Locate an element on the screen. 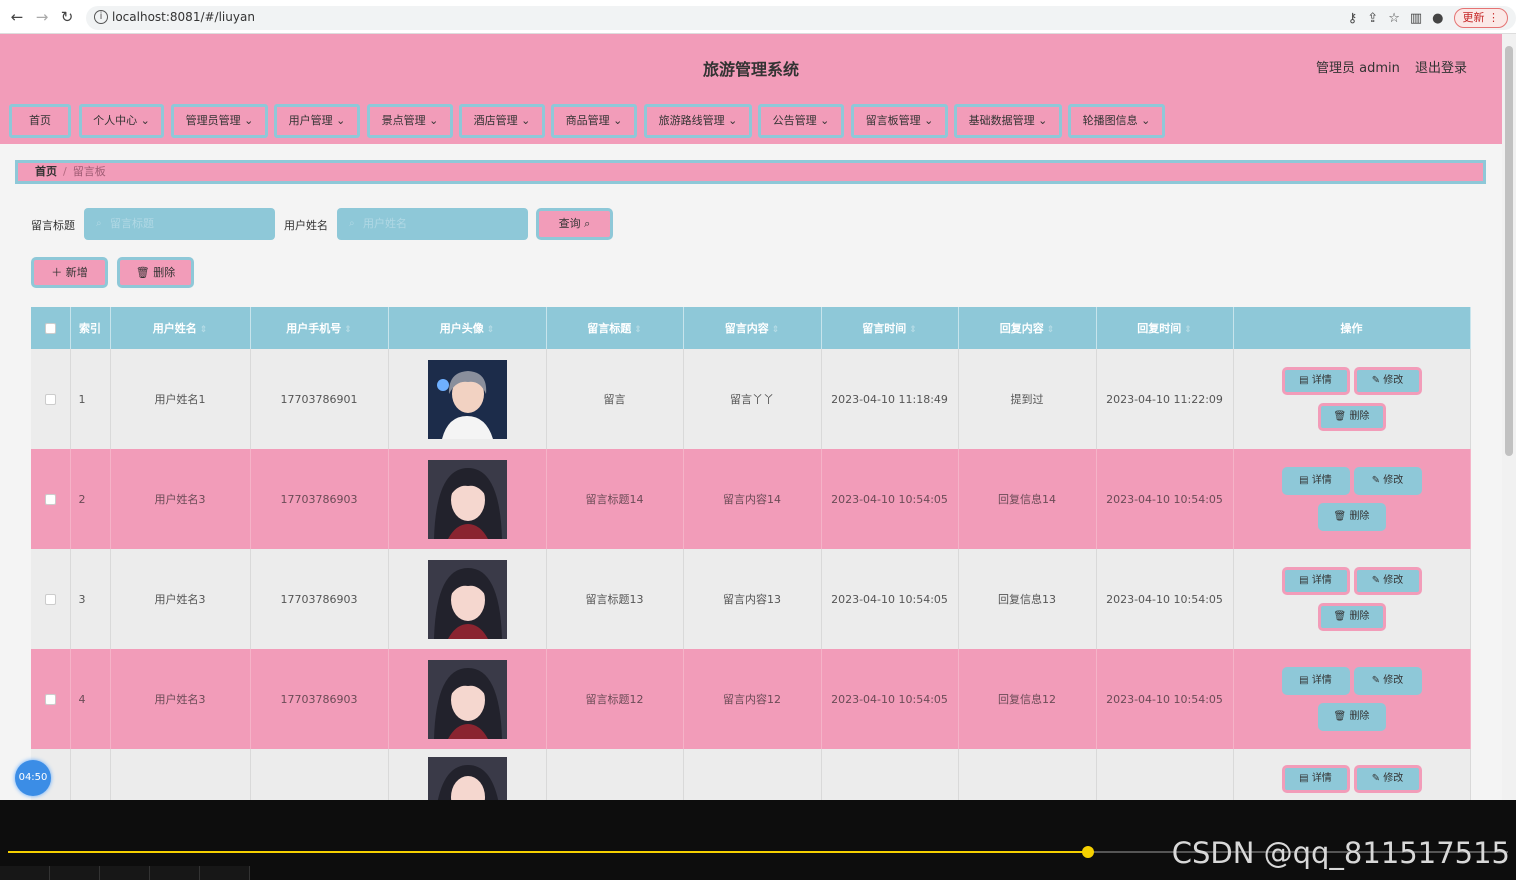  column-header: 用户头像 ⇕ is located at coordinates (467, 328).